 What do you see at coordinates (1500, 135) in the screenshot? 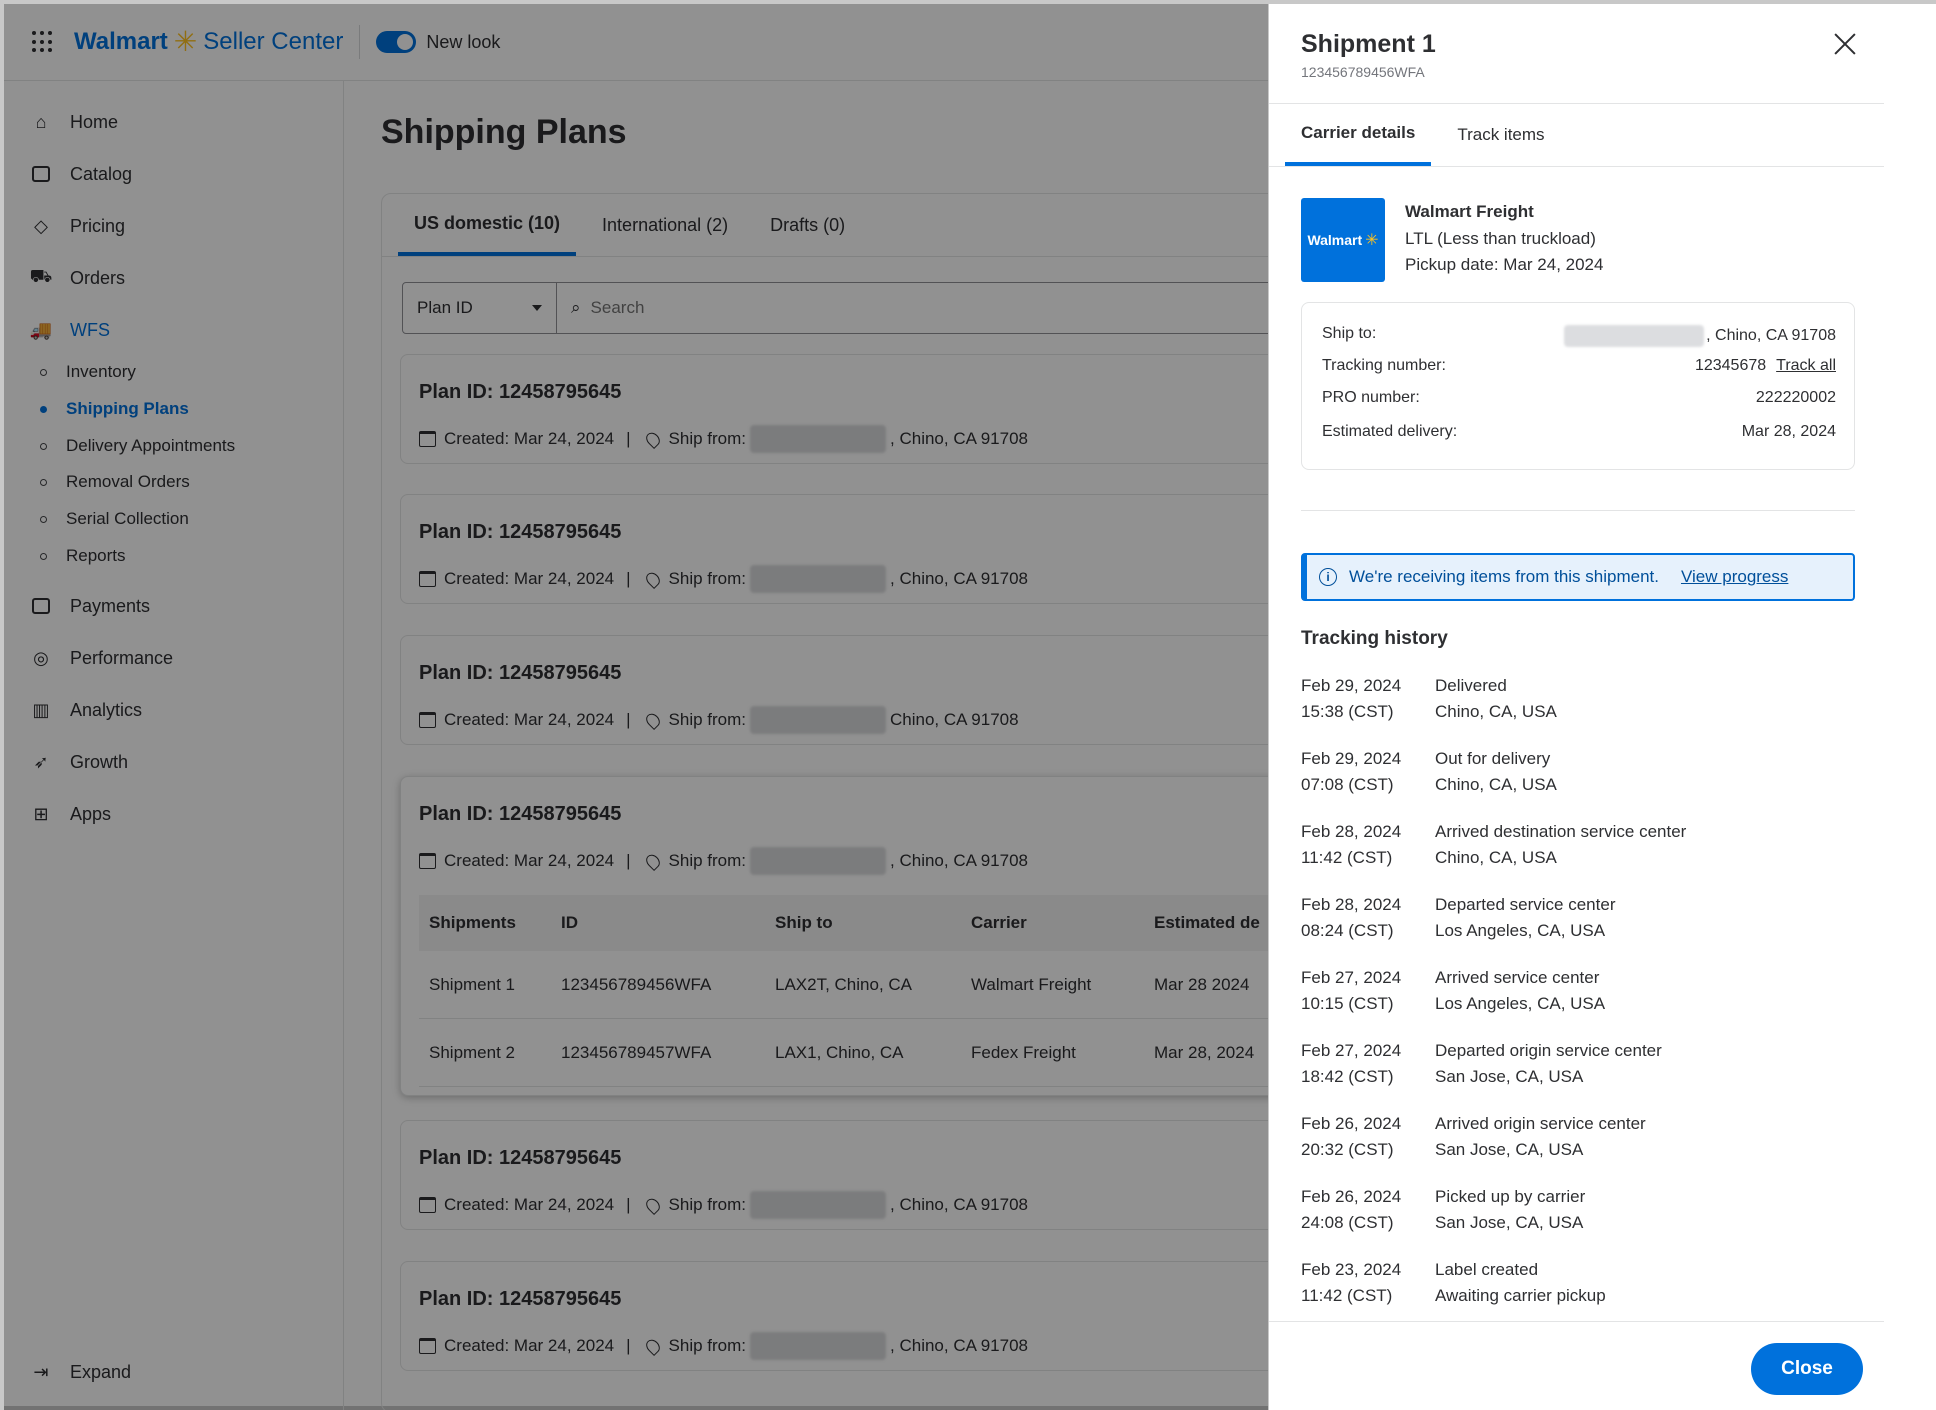
I see `tab-track-items: Track items` at bounding box center [1500, 135].